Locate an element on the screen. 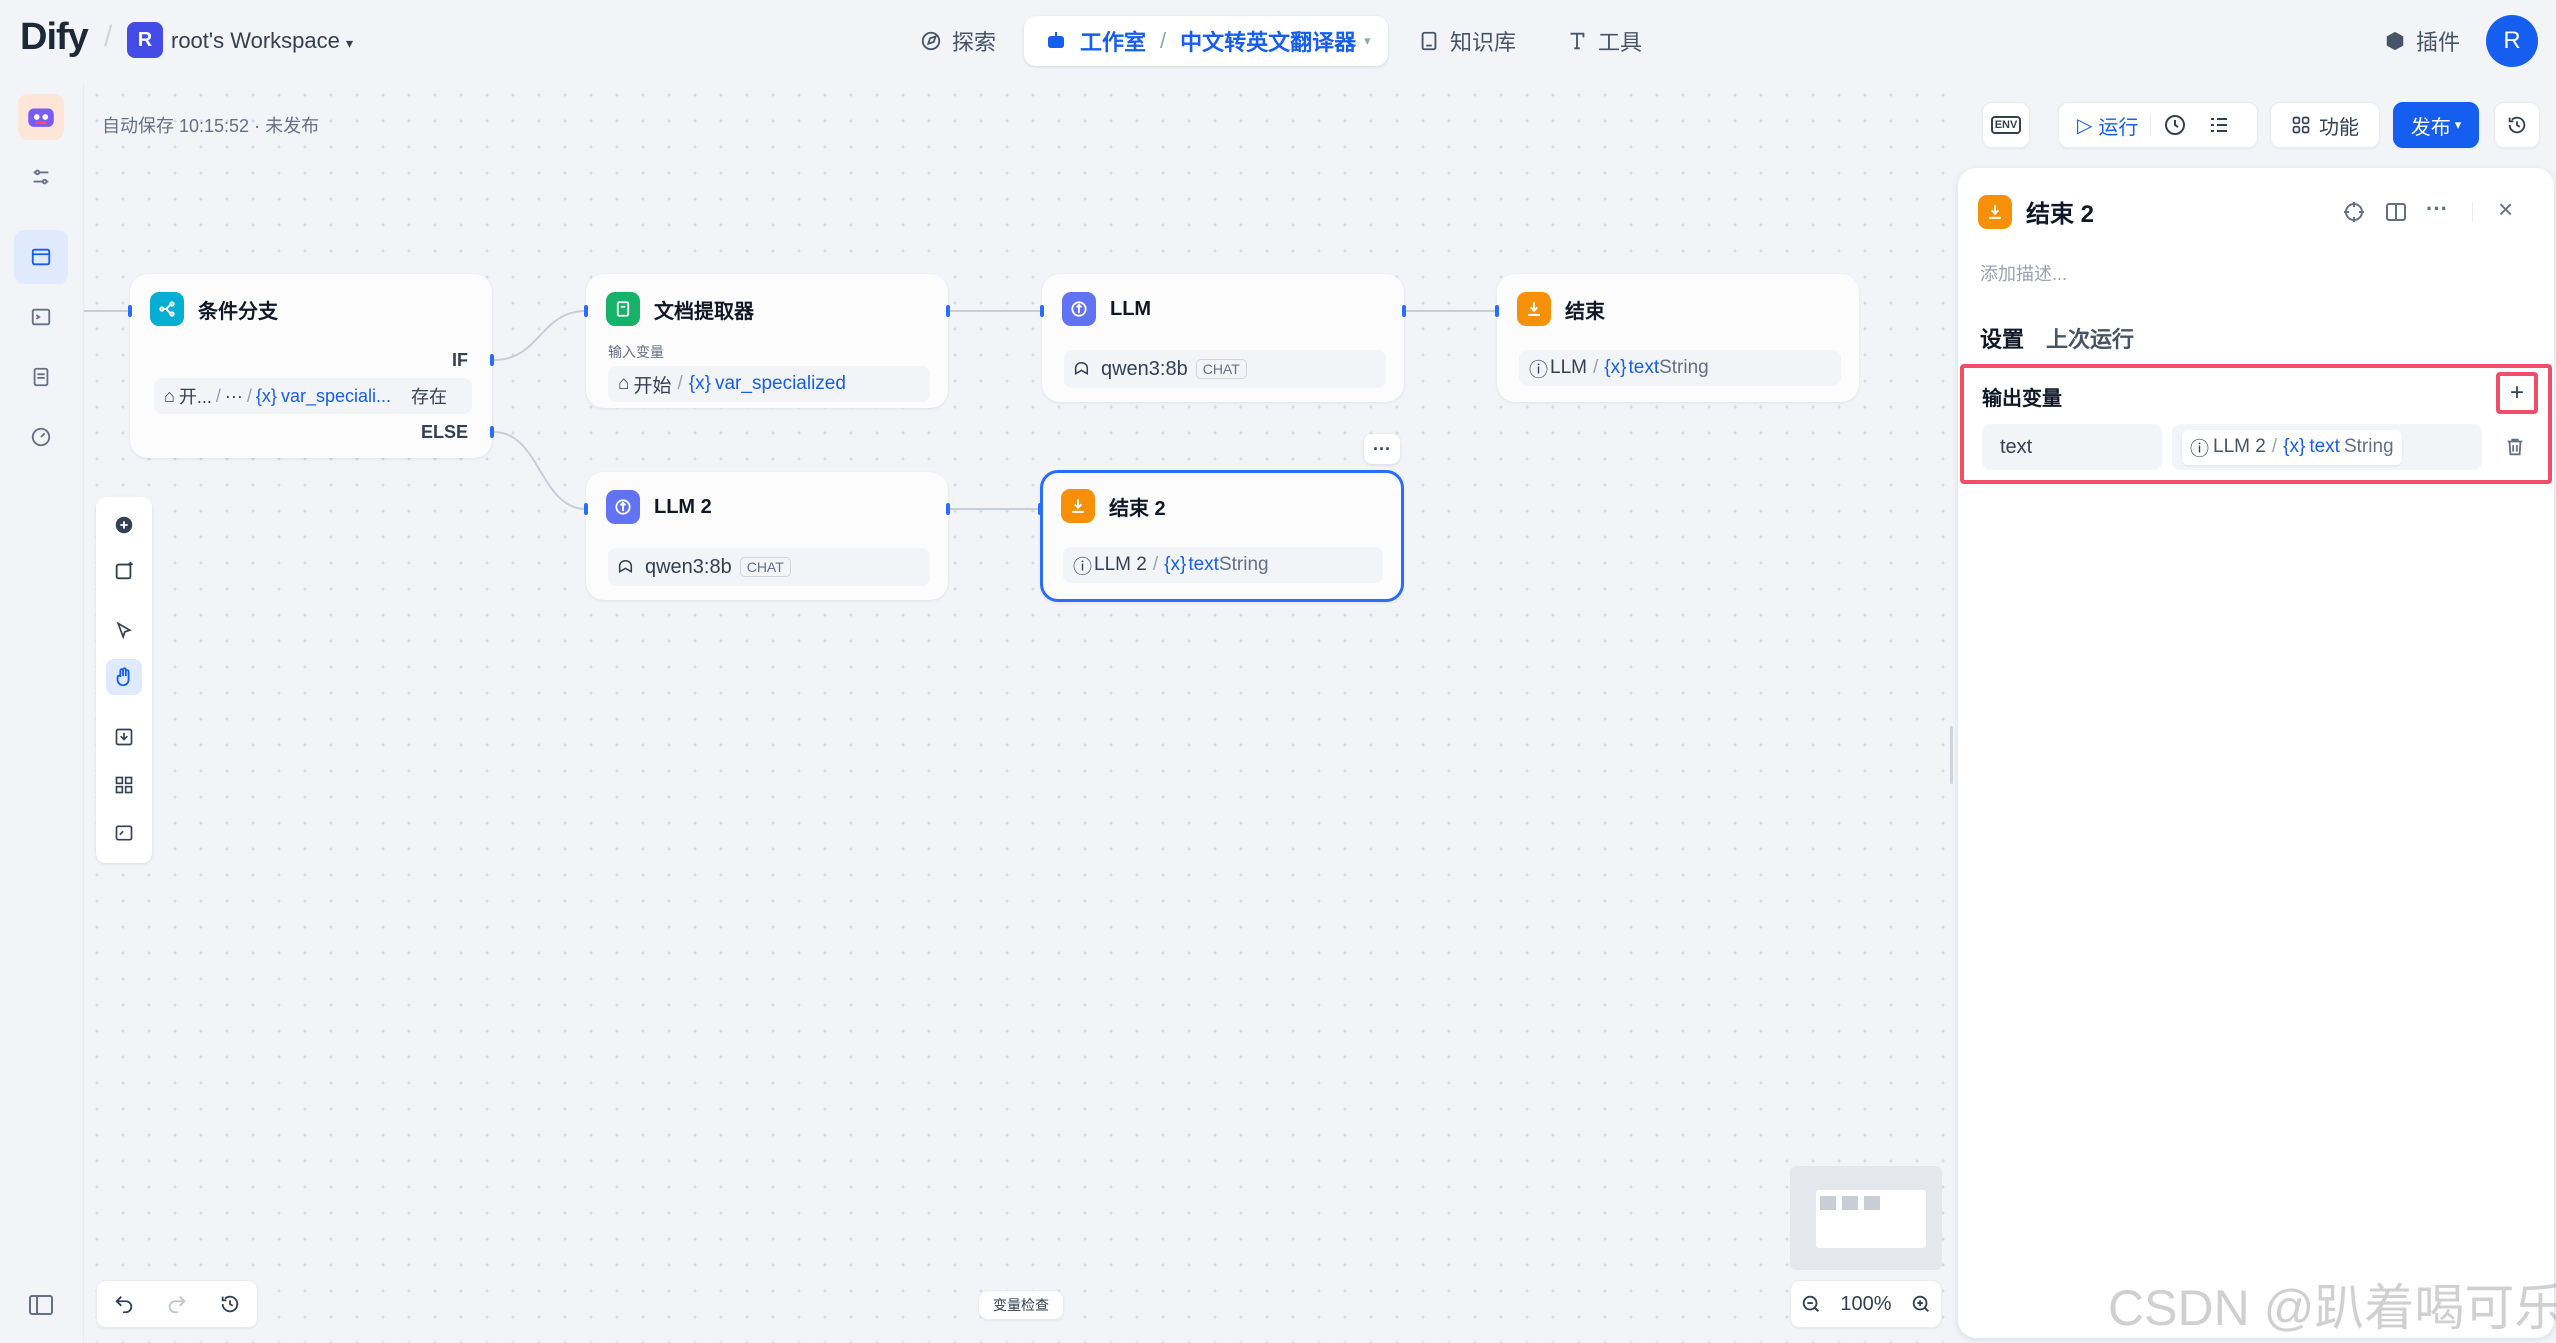  node-header: LLM is located at coordinates (1106, 309).